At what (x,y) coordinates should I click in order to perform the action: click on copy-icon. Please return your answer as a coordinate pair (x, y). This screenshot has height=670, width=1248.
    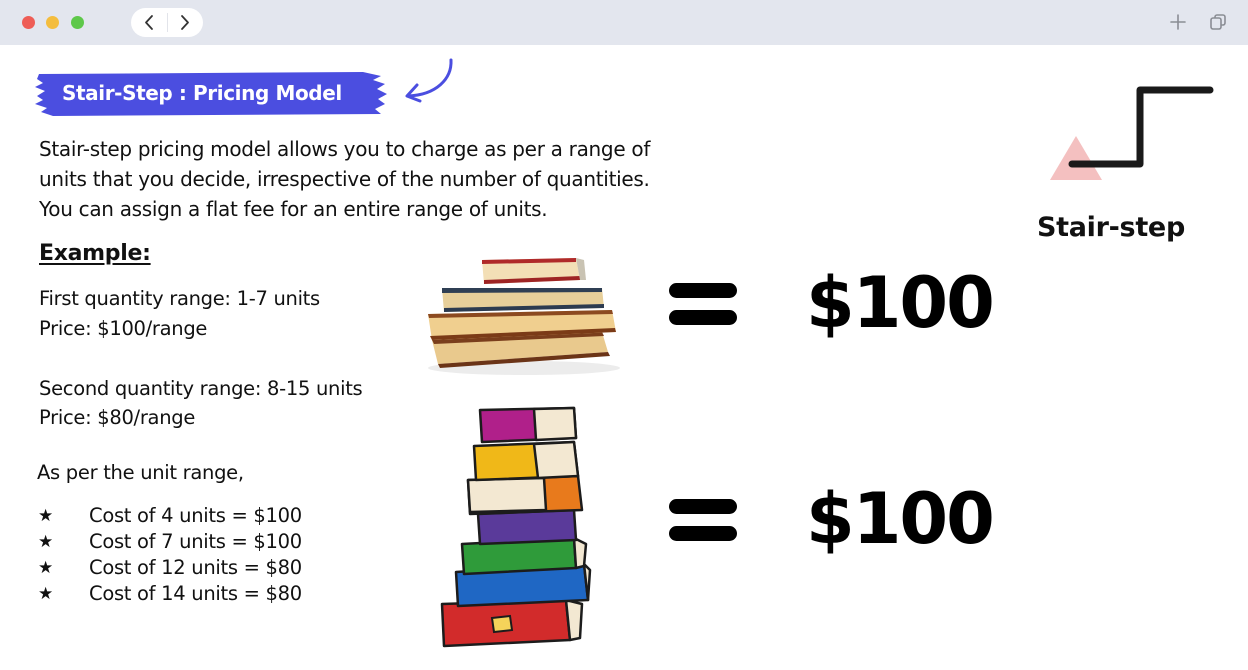
    Looking at the image, I should click on (1218, 22).